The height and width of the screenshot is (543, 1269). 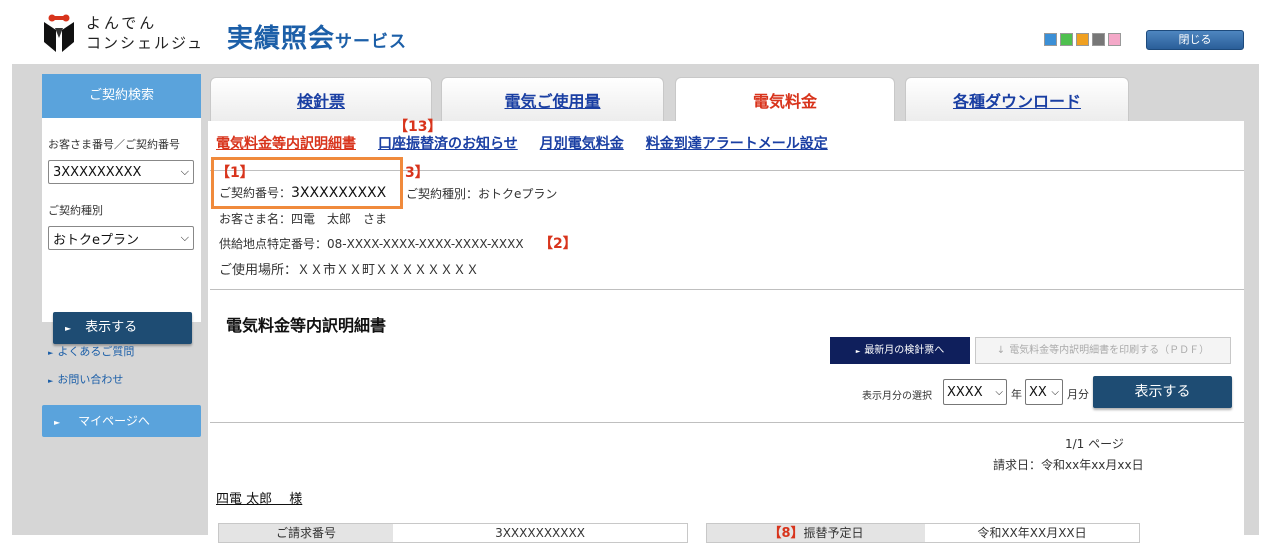 What do you see at coordinates (90, 379) in the screenshot?
I see `contact-link-label: お問い合わせ` at bounding box center [90, 379].